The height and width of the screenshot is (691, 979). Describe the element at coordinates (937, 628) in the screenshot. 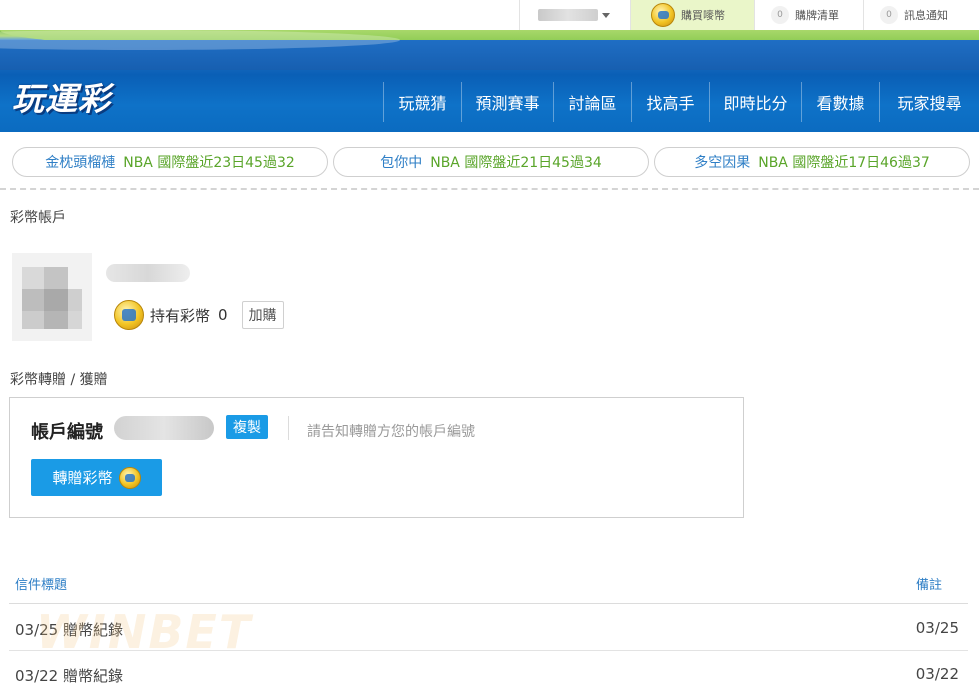

I see `record-note: 03/25` at that location.